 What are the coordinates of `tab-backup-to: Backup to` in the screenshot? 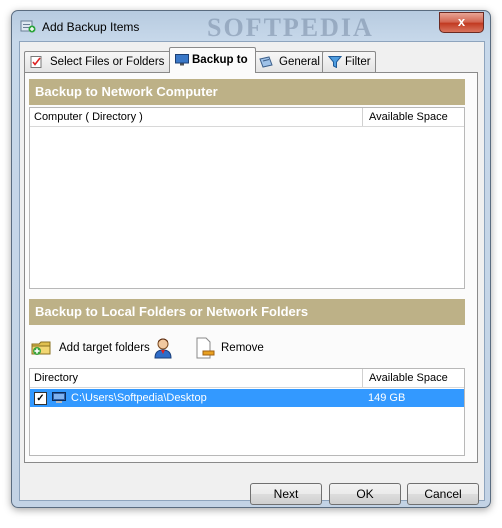 It's located at (212, 60).